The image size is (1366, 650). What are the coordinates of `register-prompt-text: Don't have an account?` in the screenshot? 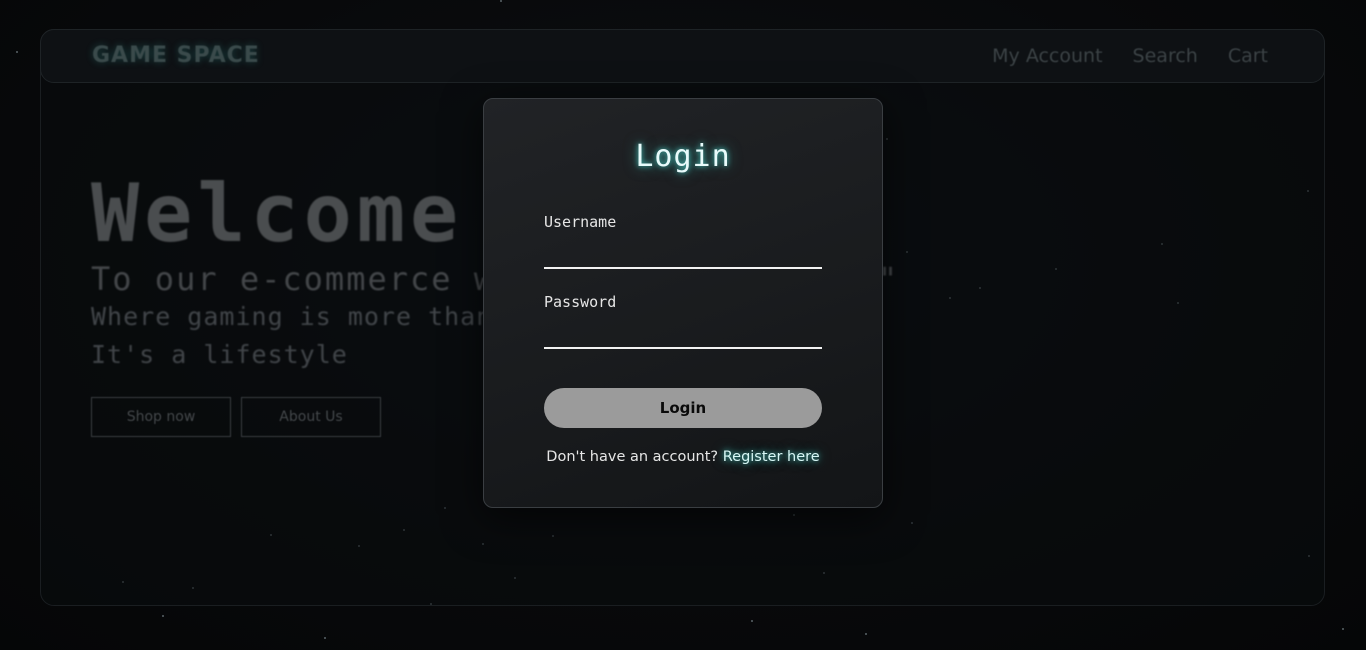 It's located at (632, 457).